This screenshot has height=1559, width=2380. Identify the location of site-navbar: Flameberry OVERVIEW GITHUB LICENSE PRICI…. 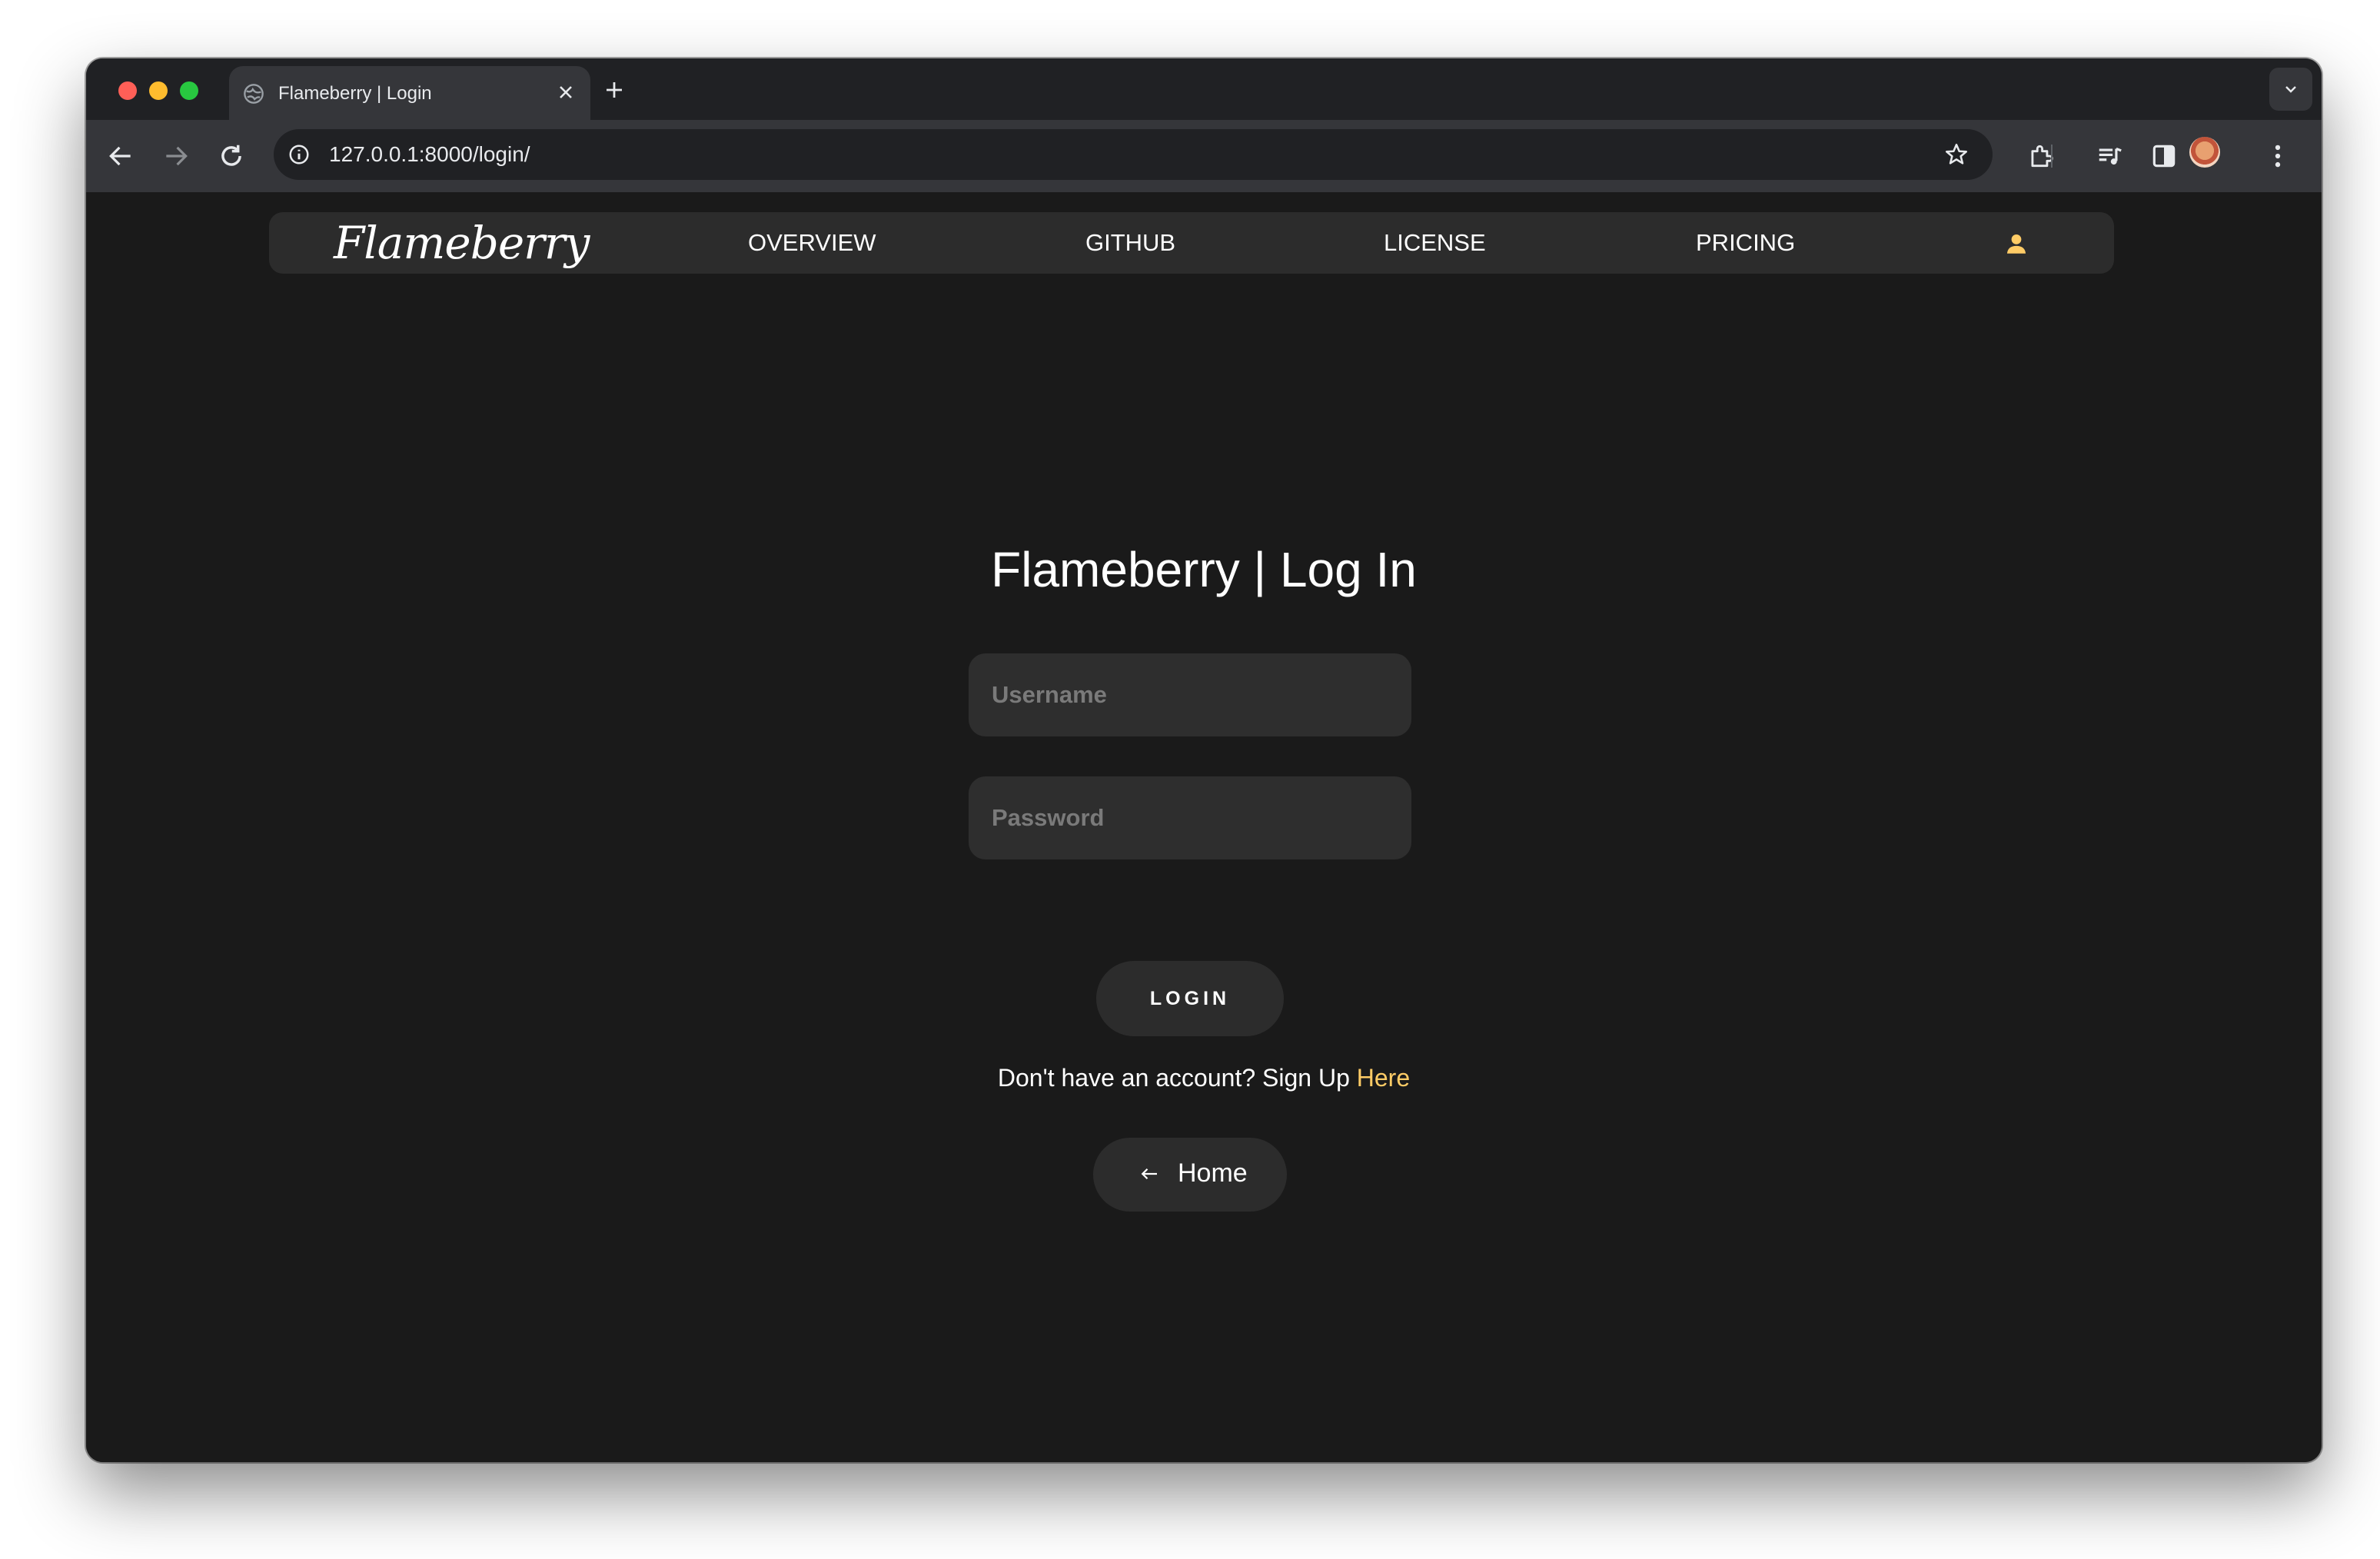
(1191, 243).